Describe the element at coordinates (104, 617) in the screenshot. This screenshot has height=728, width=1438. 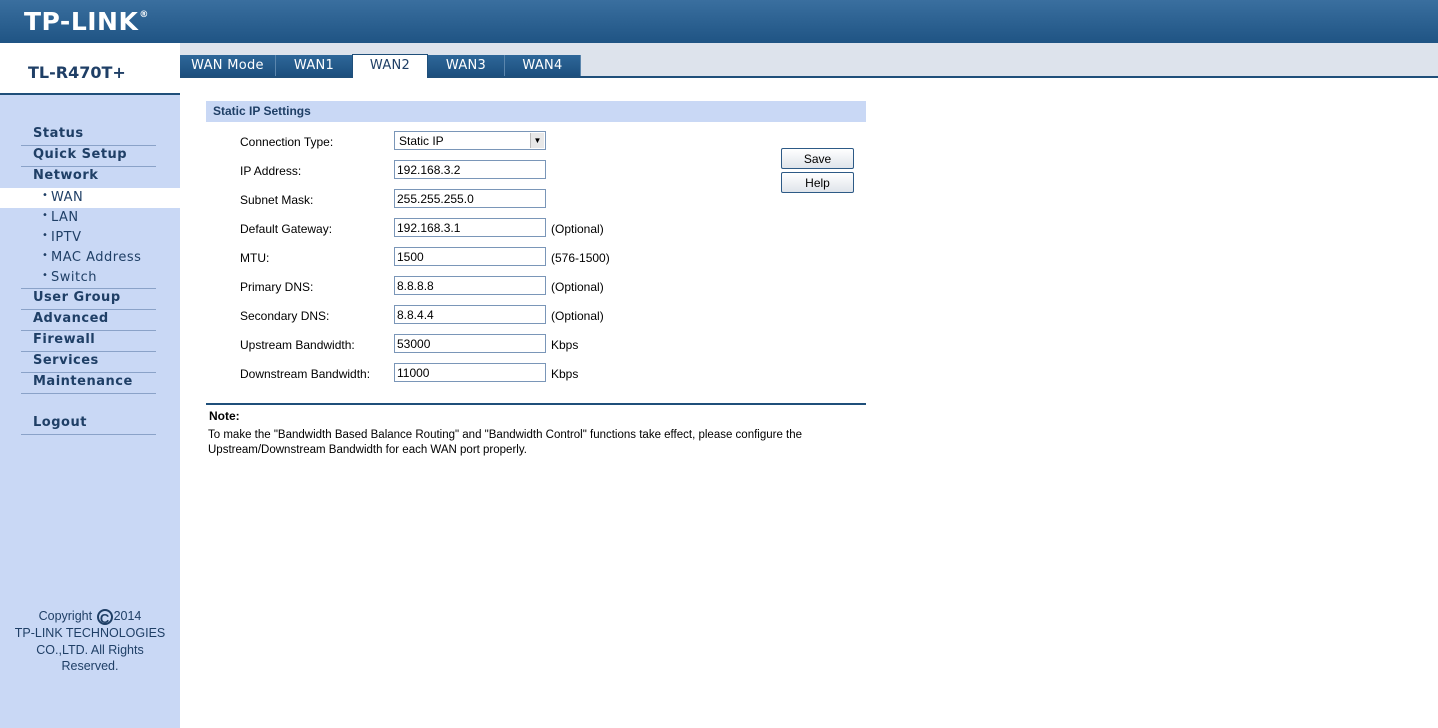
I see `copyright-icon: C` at that location.